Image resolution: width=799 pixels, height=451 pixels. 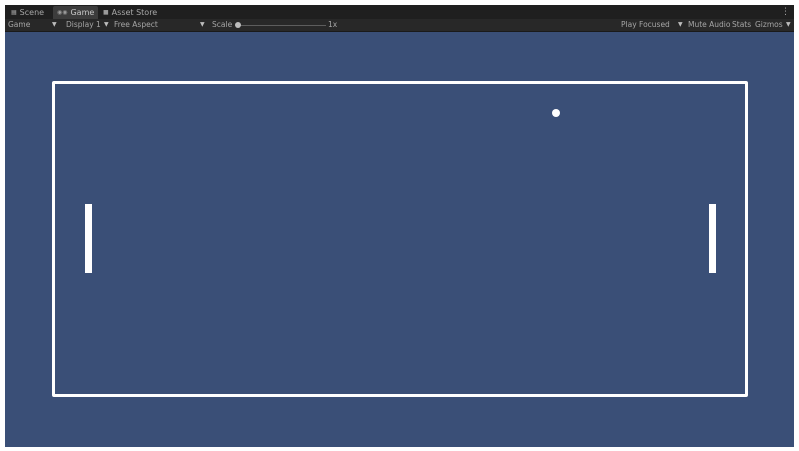 What do you see at coordinates (741, 25) in the screenshot?
I see `stats-toggle: Stats` at bounding box center [741, 25].